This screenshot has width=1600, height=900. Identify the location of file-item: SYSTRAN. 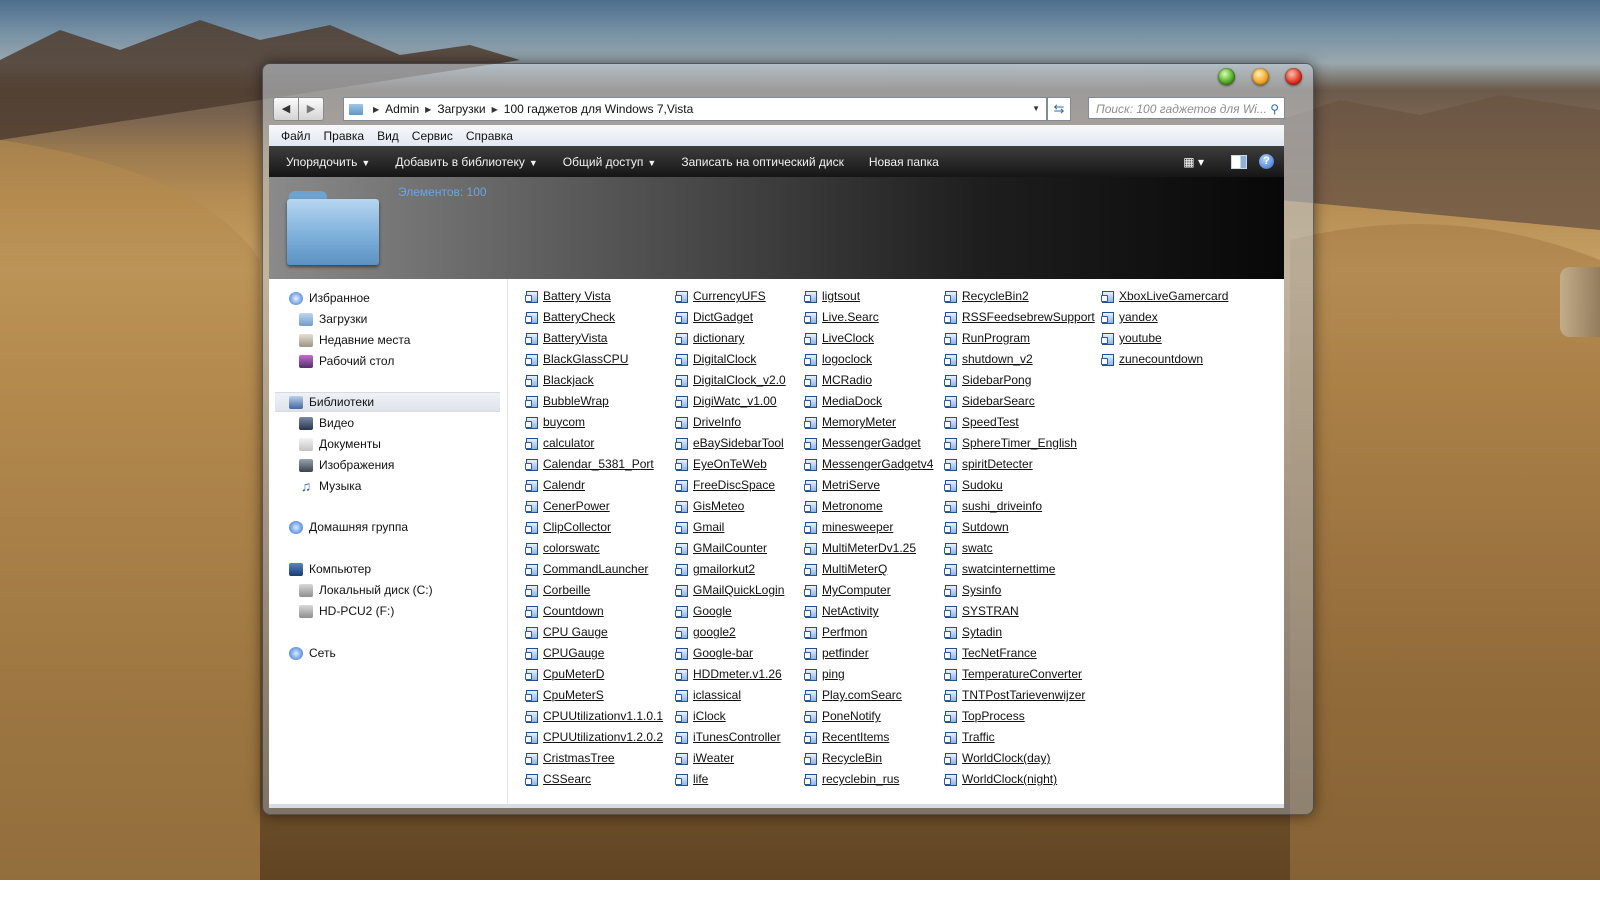
(981, 611).